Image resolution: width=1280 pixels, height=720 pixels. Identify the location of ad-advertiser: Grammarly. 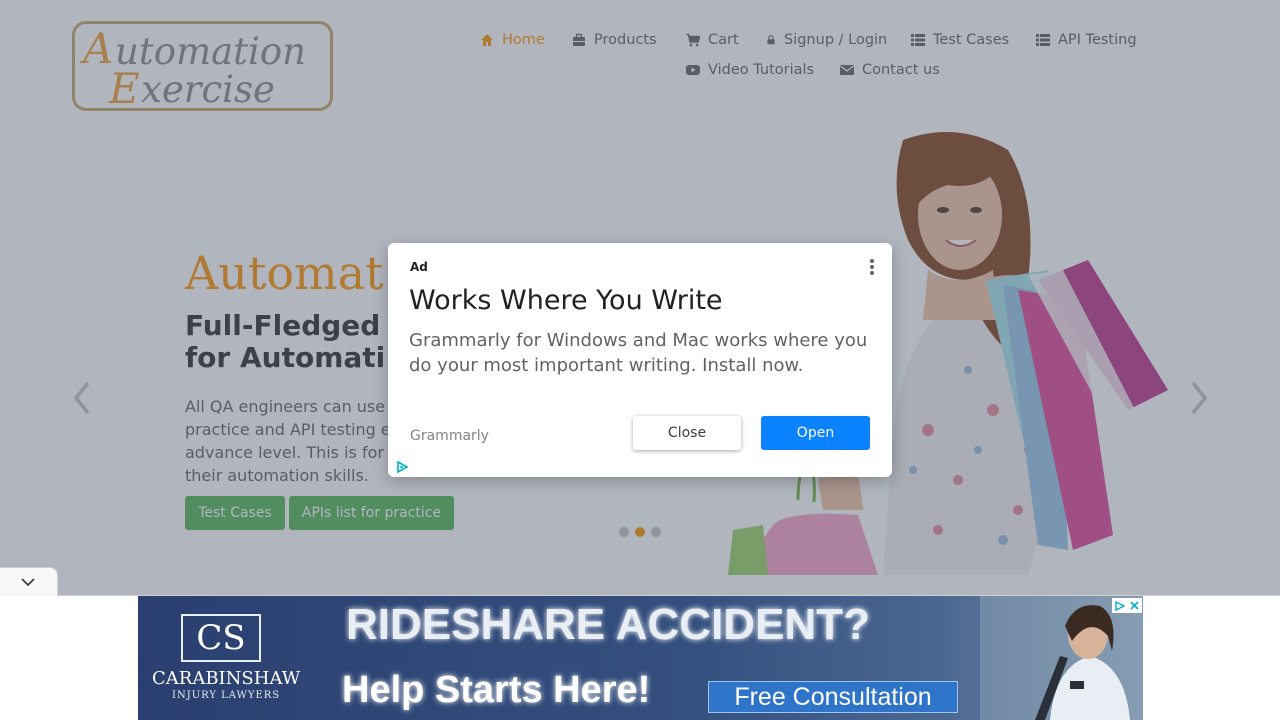
(449, 436).